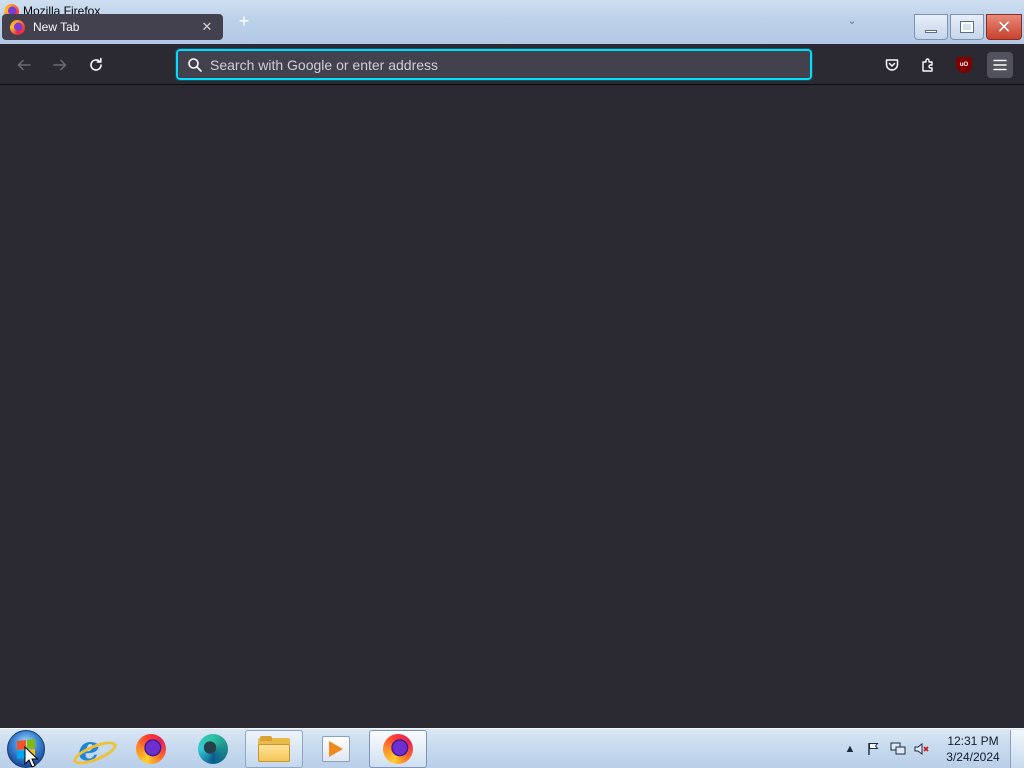  I want to click on back-button, so click(24, 65).